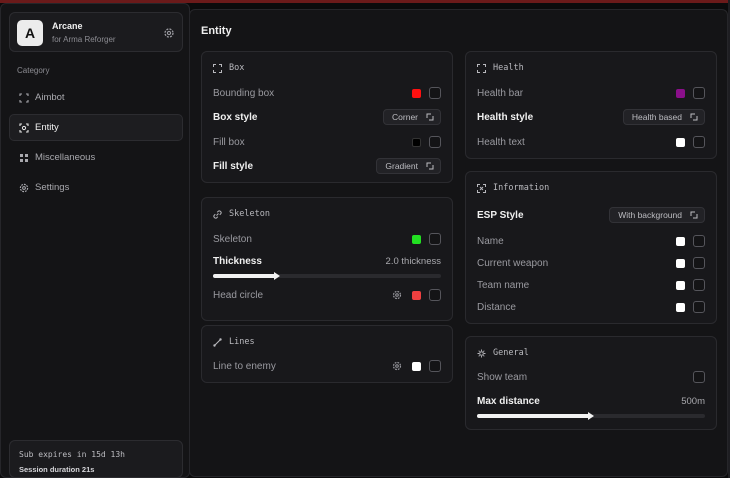  I want to click on box-style-row: Box style Corner, so click(327, 117).